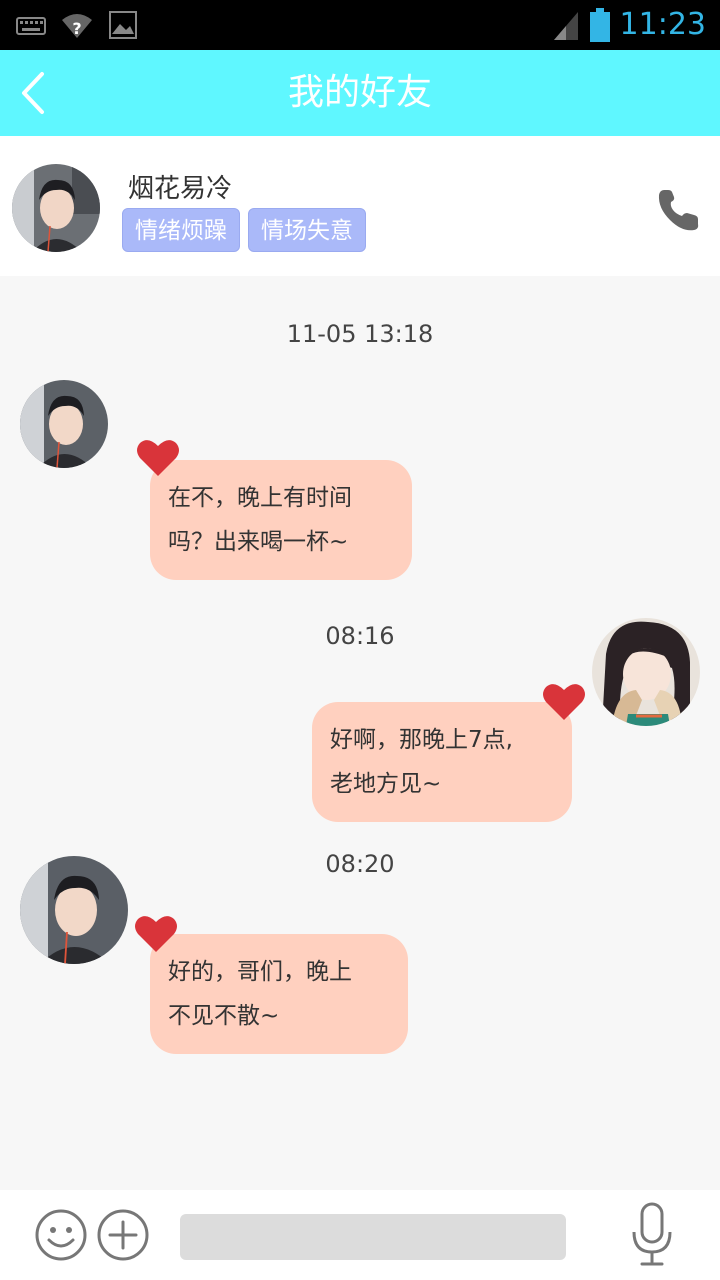  What do you see at coordinates (386, 784) in the screenshot?
I see `message-line: 老地方见~` at bounding box center [386, 784].